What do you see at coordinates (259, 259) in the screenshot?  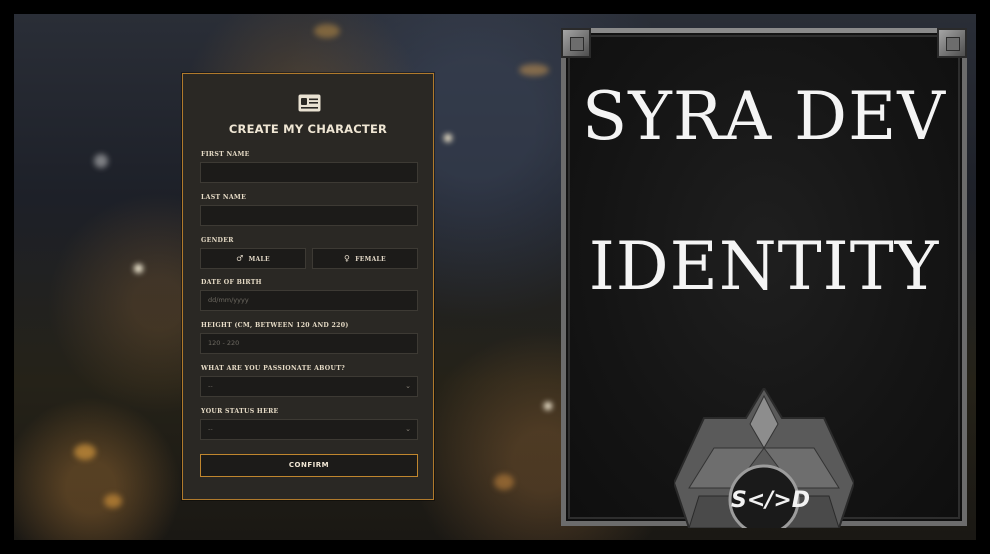 I see `gender-male-label: MALE` at bounding box center [259, 259].